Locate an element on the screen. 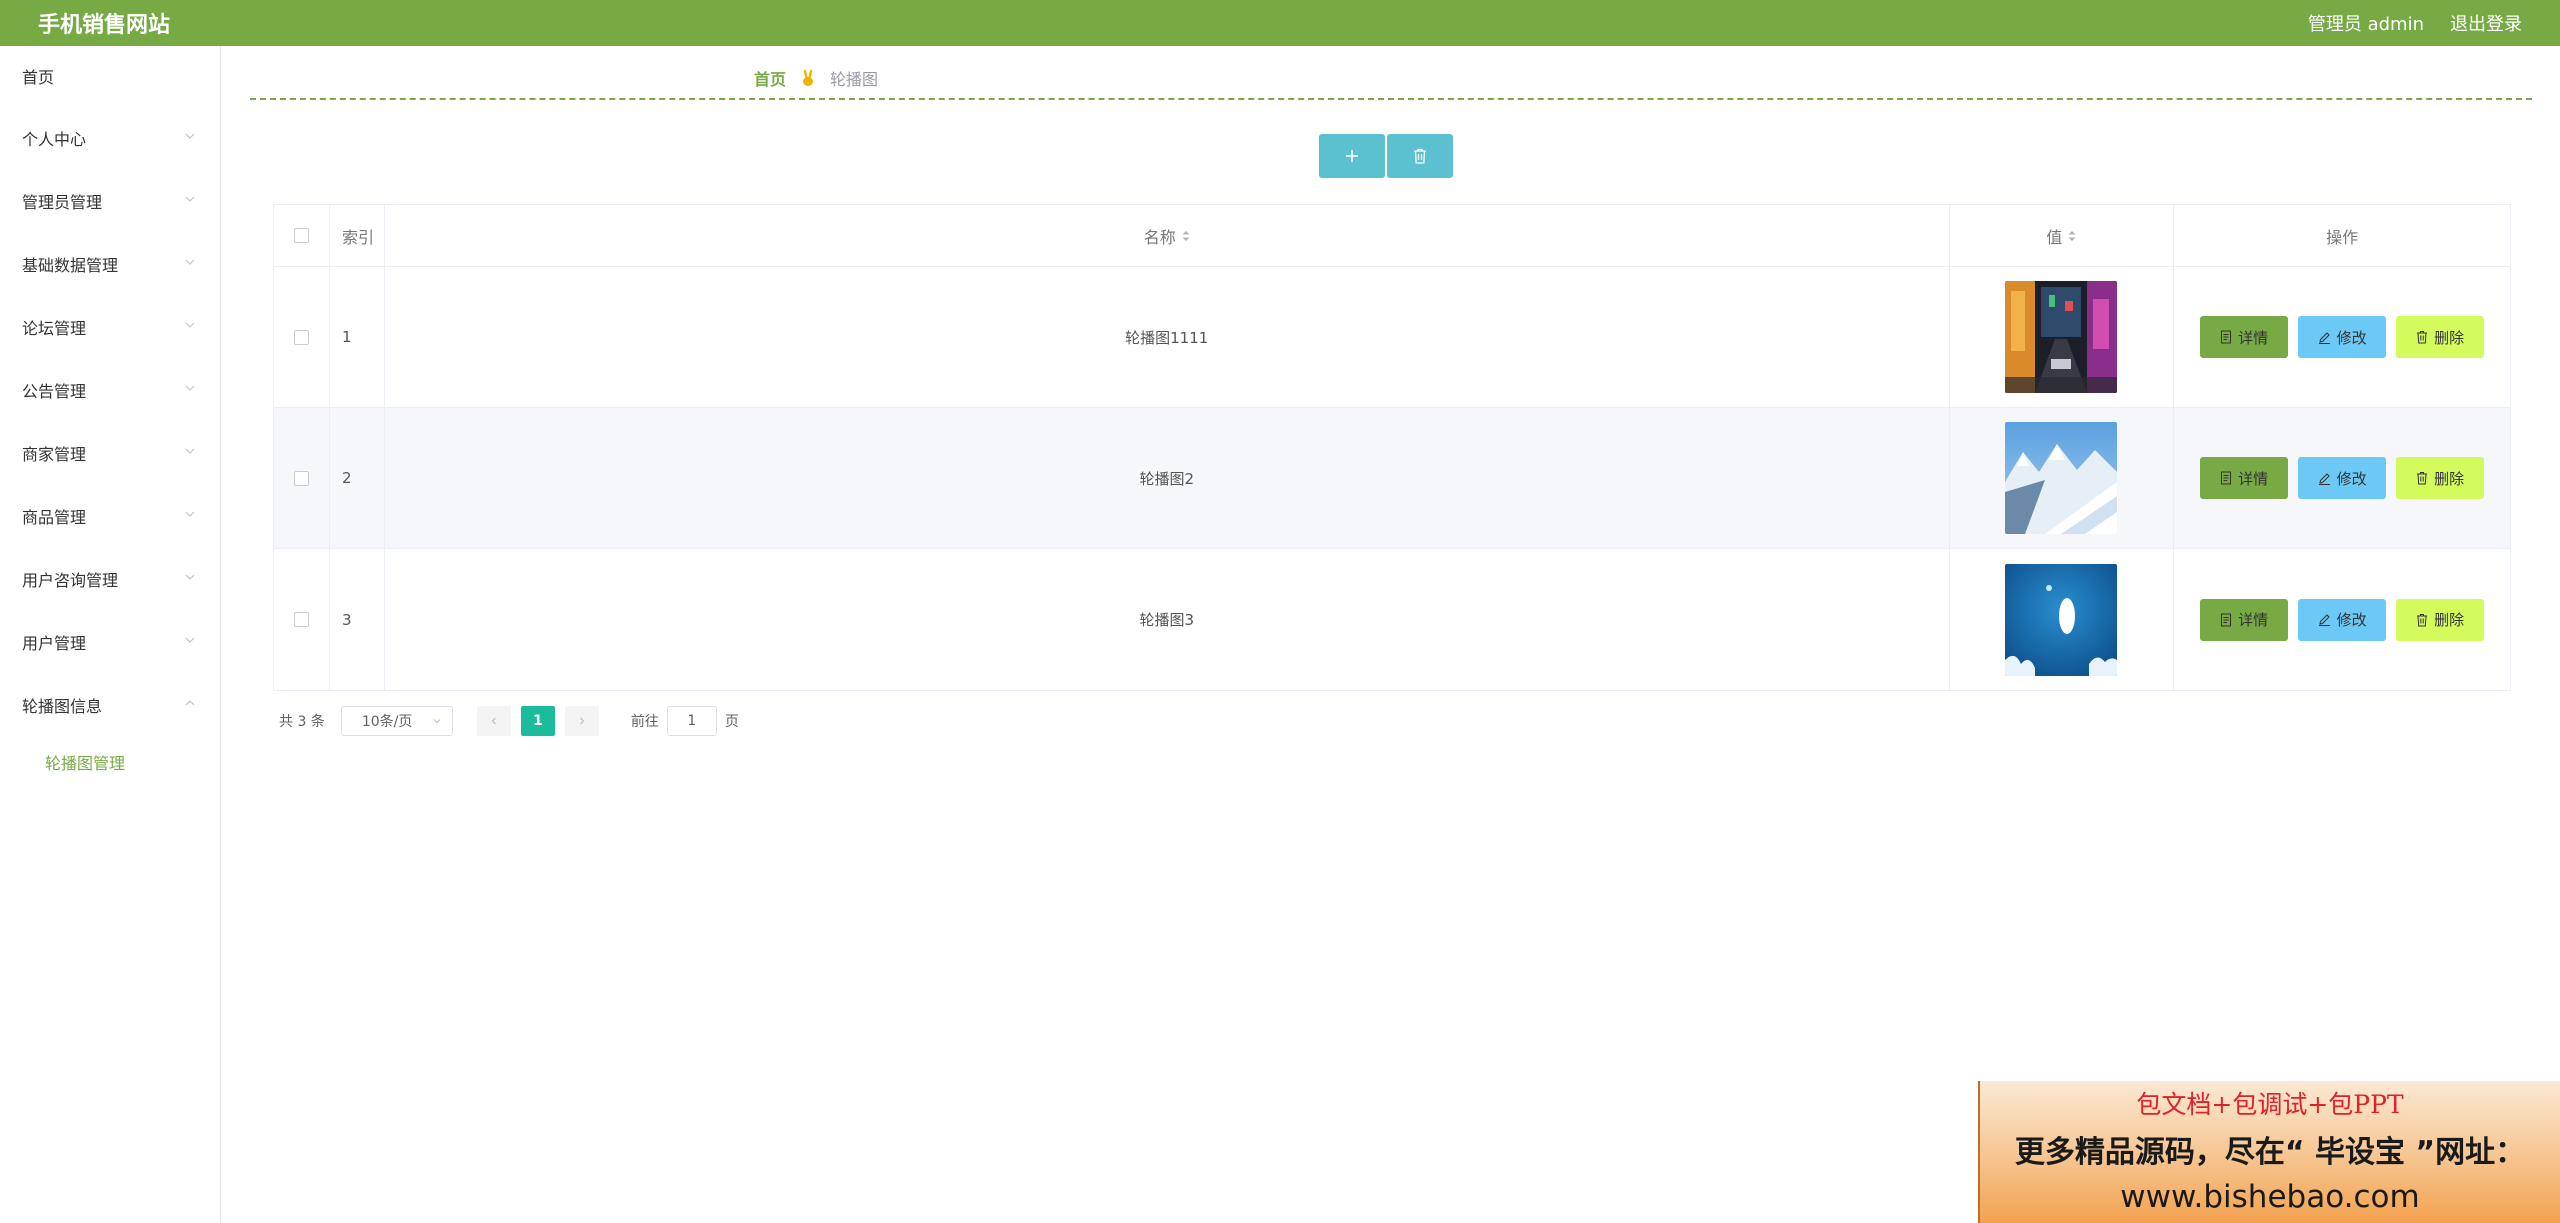 This screenshot has width=2560, height=1223. sidebar-item-admin-management: 管理员管理 is located at coordinates (110, 200).